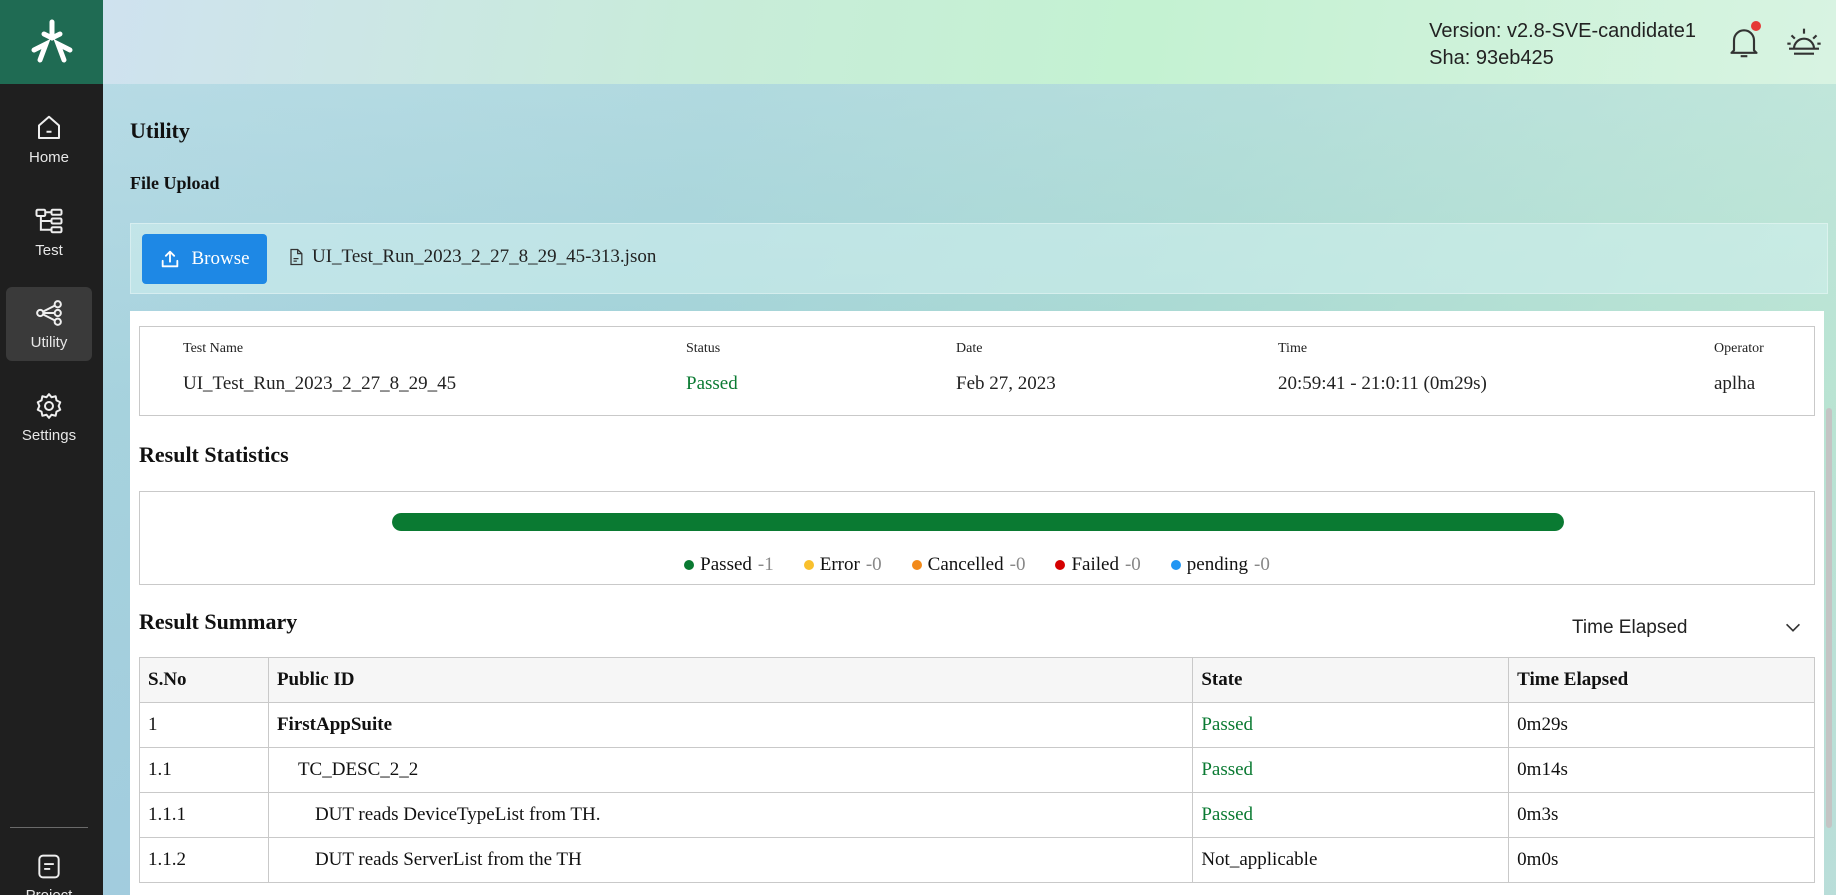 The image size is (1836, 895). I want to click on tree-icon, so click(49, 220).